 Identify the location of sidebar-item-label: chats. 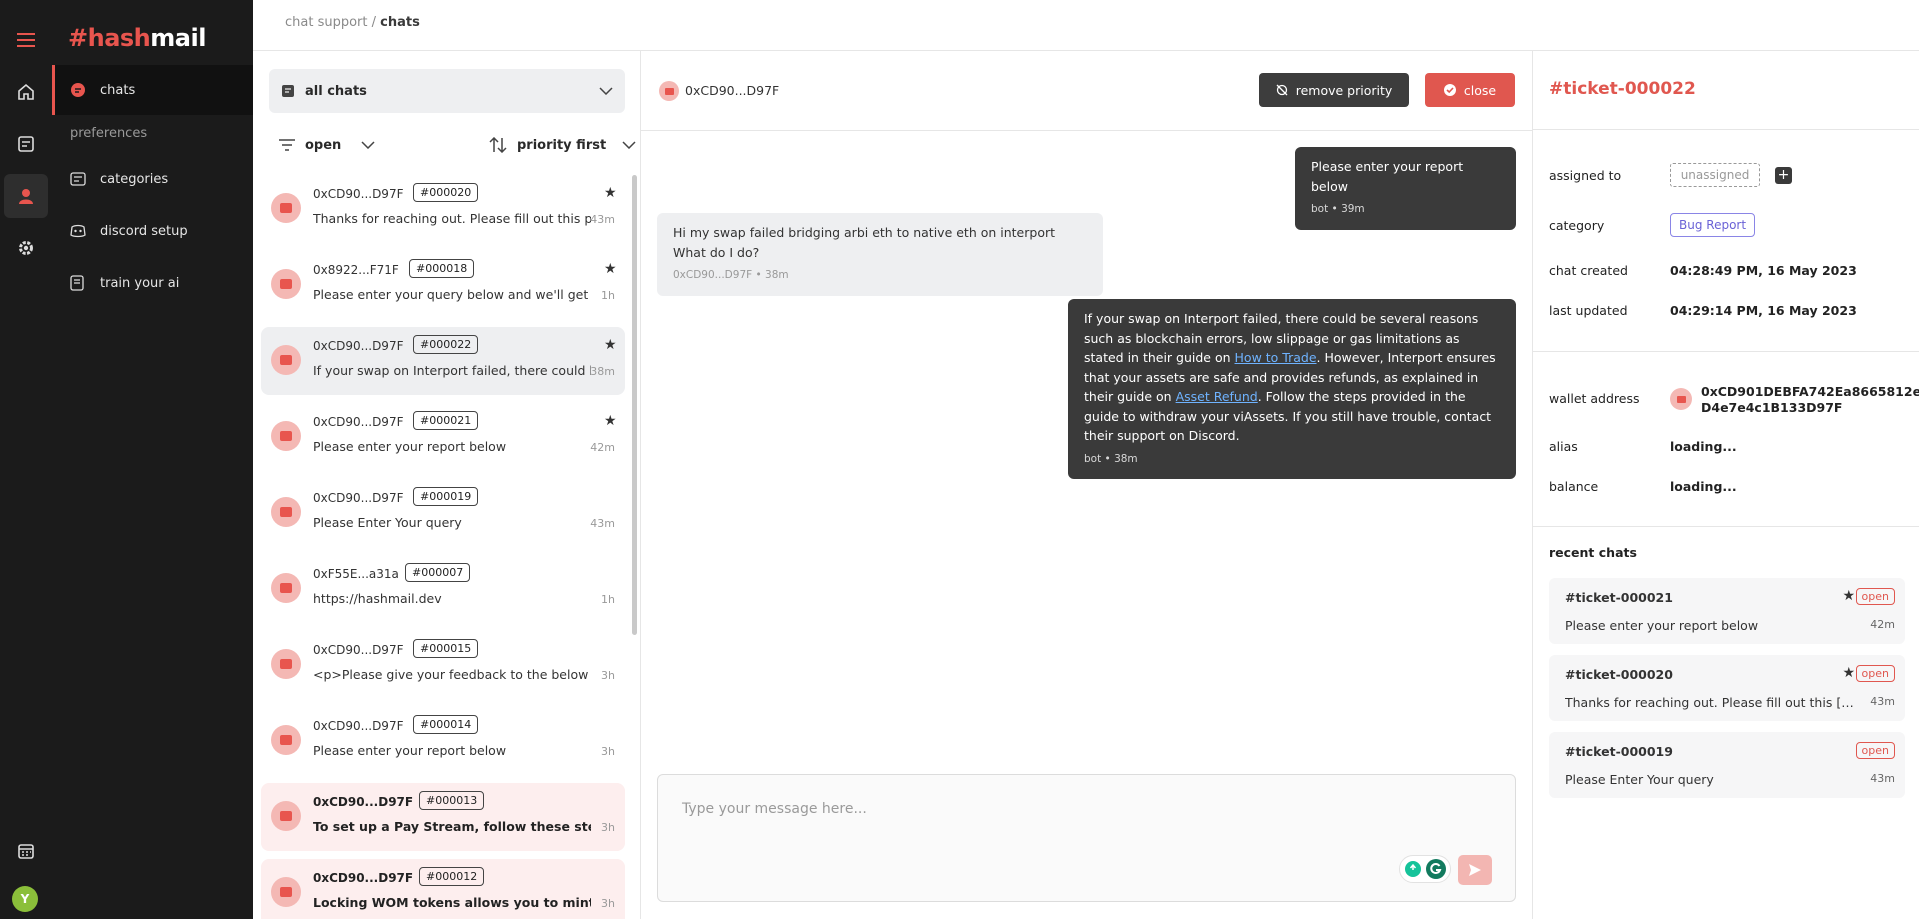
(118, 90).